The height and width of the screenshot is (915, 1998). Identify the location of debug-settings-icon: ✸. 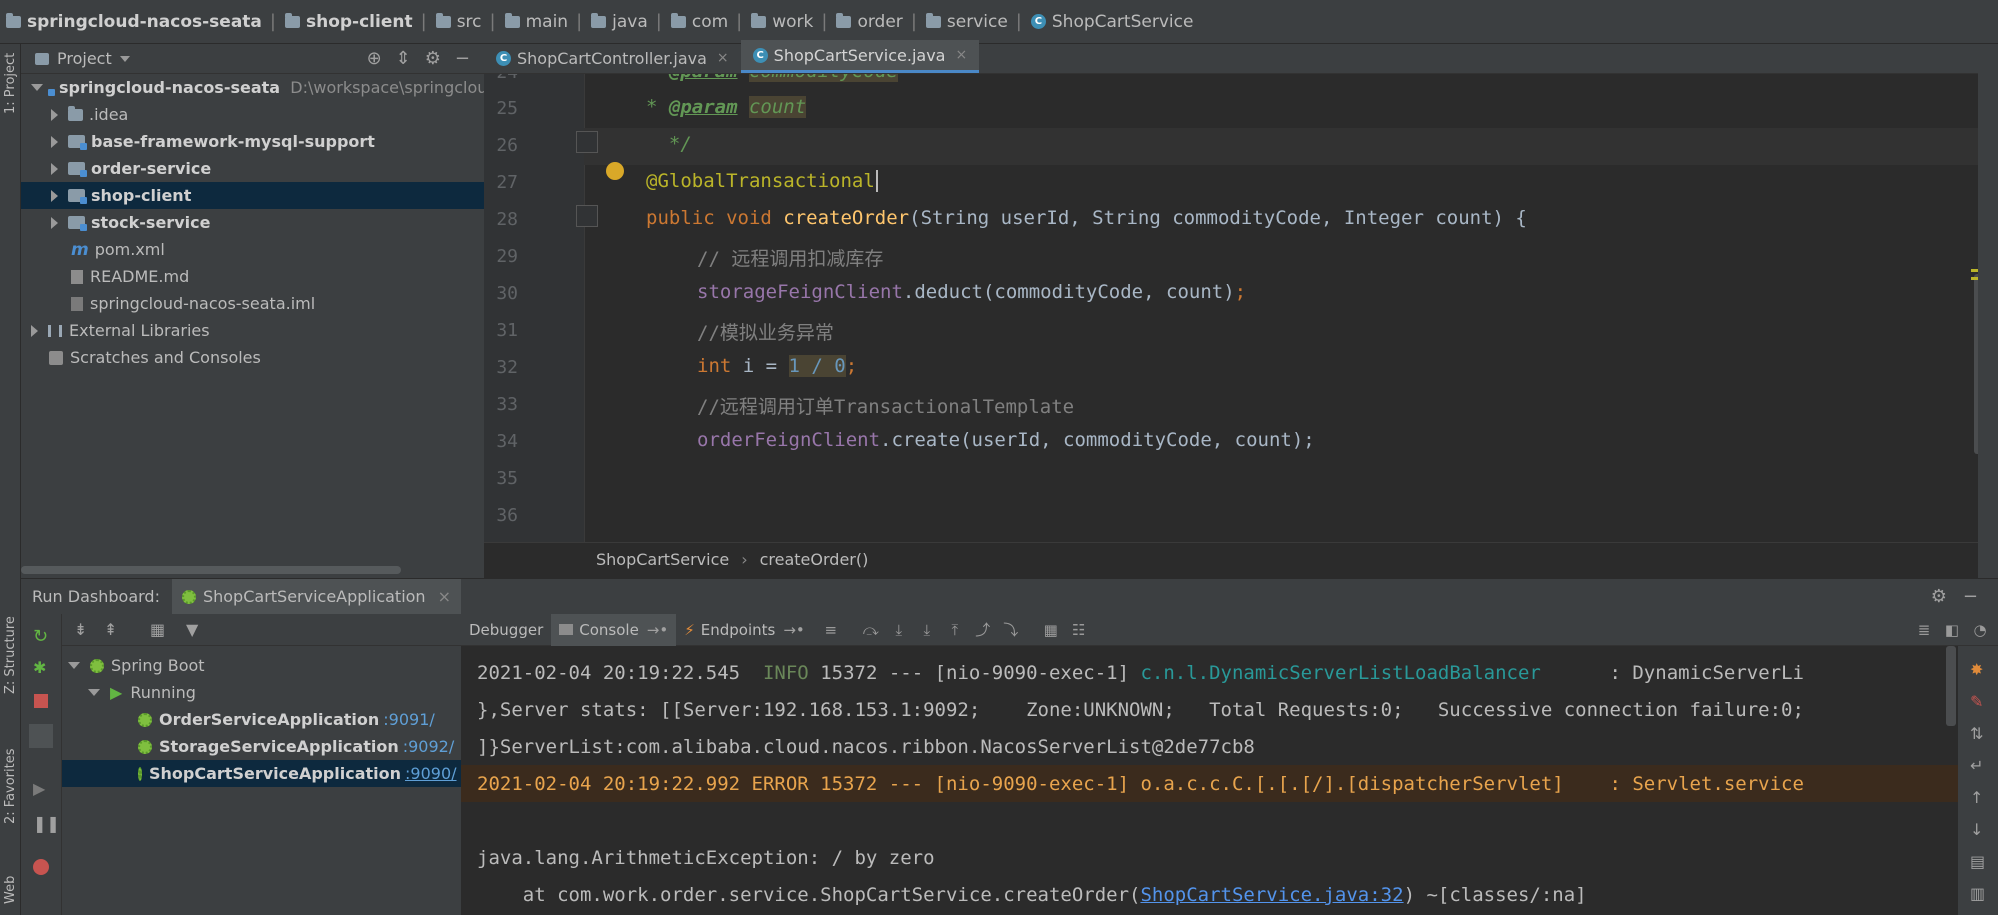
(1976, 669).